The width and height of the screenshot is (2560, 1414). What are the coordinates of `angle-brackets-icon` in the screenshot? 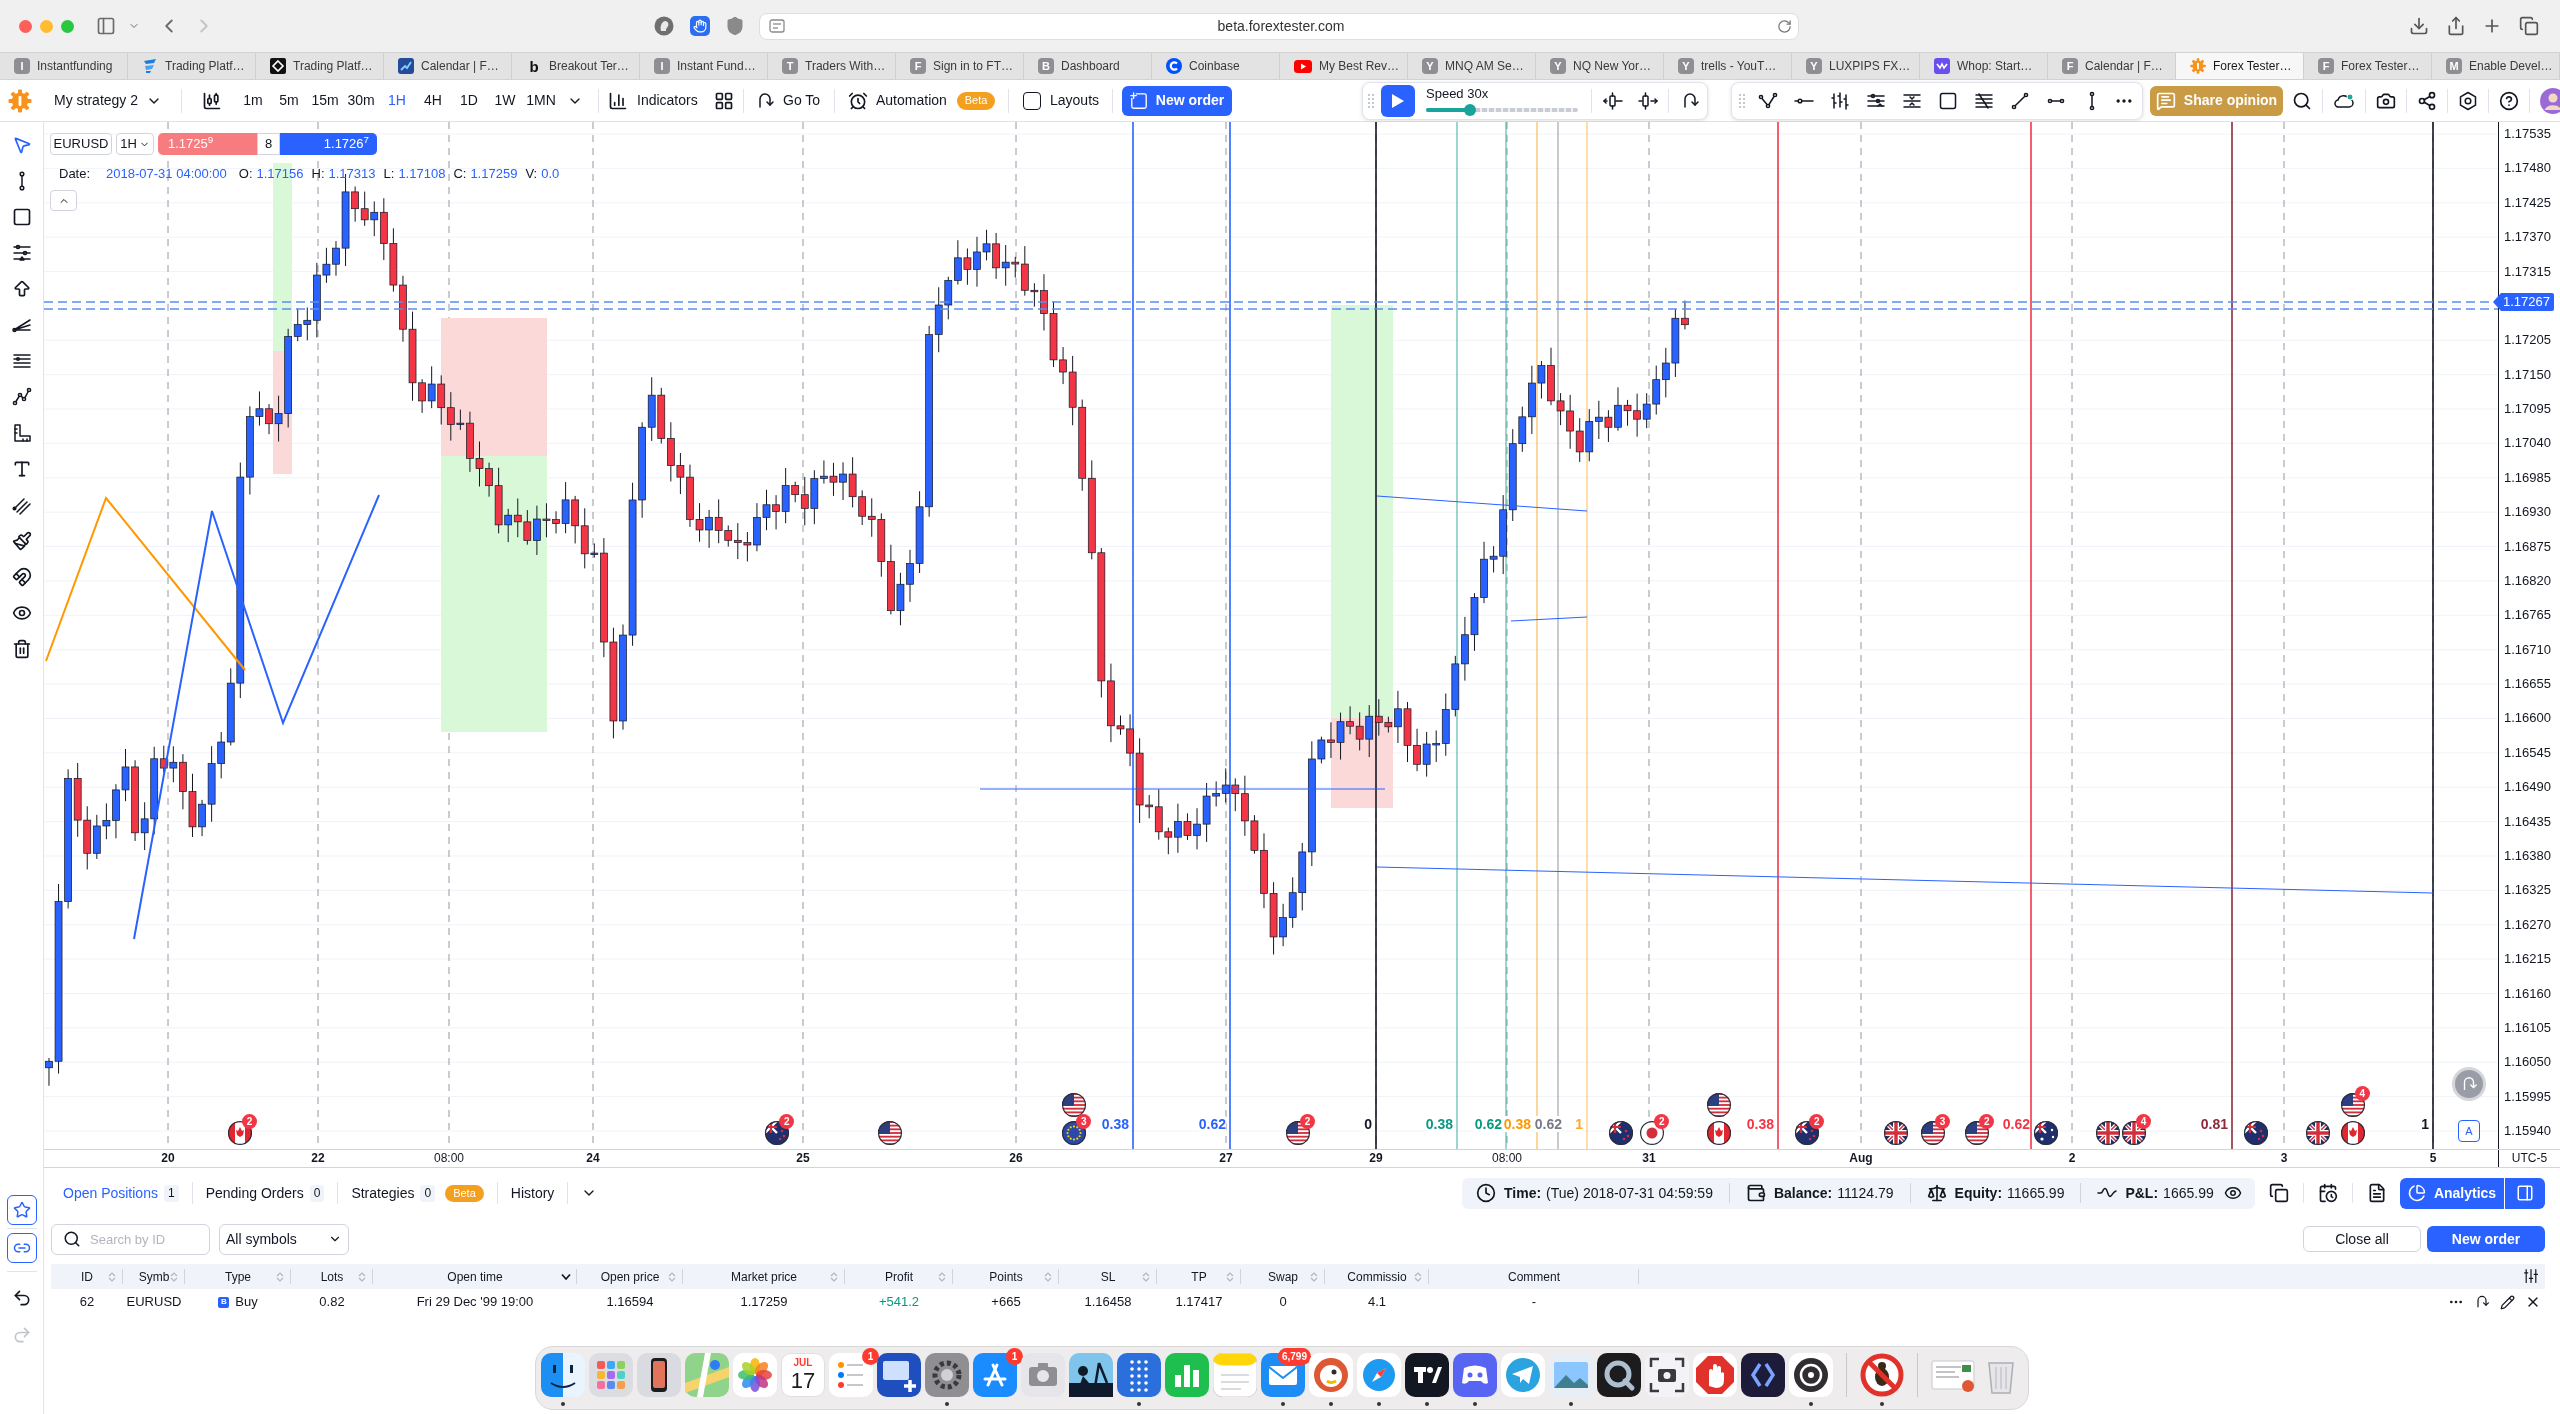 It's located at (1763, 1375).